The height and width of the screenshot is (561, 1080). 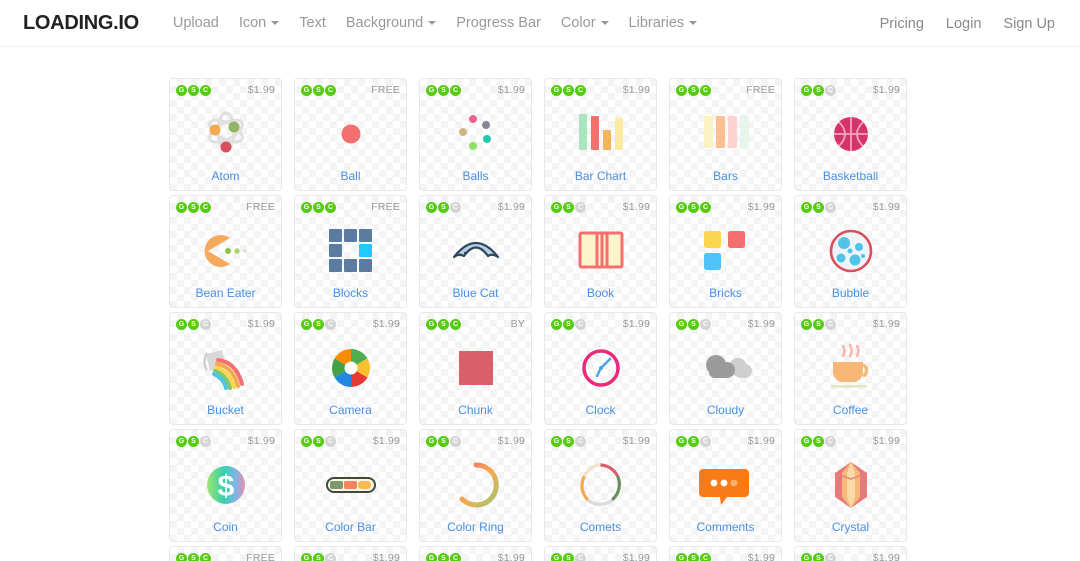 What do you see at coordinates (350, 527) in the screenshot?
I see `card-title-link: Color Bar` at bounding box center [350, 527].